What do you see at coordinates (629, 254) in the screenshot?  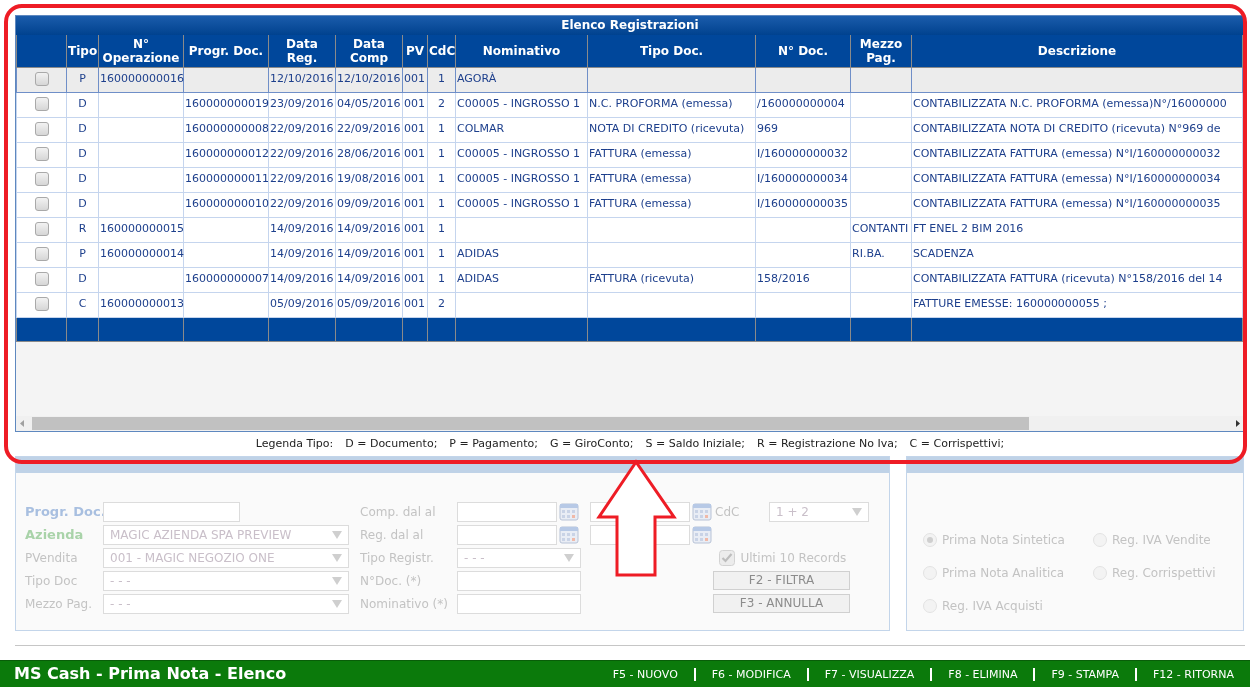 I see `table-row: P 160000000014 14/09/2016 14/09/2016 001 1 ADIDAS RI.BA. SCADENZA` at bounding box center [629, 254].